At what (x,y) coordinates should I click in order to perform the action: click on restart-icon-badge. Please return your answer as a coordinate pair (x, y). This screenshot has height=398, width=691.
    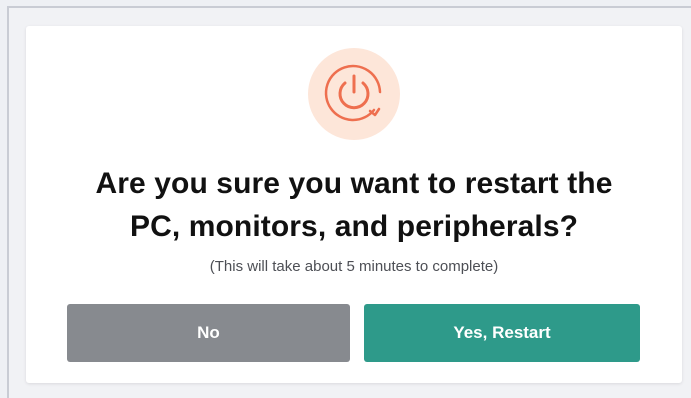
    Looking at the image, I should click on (354, 94).